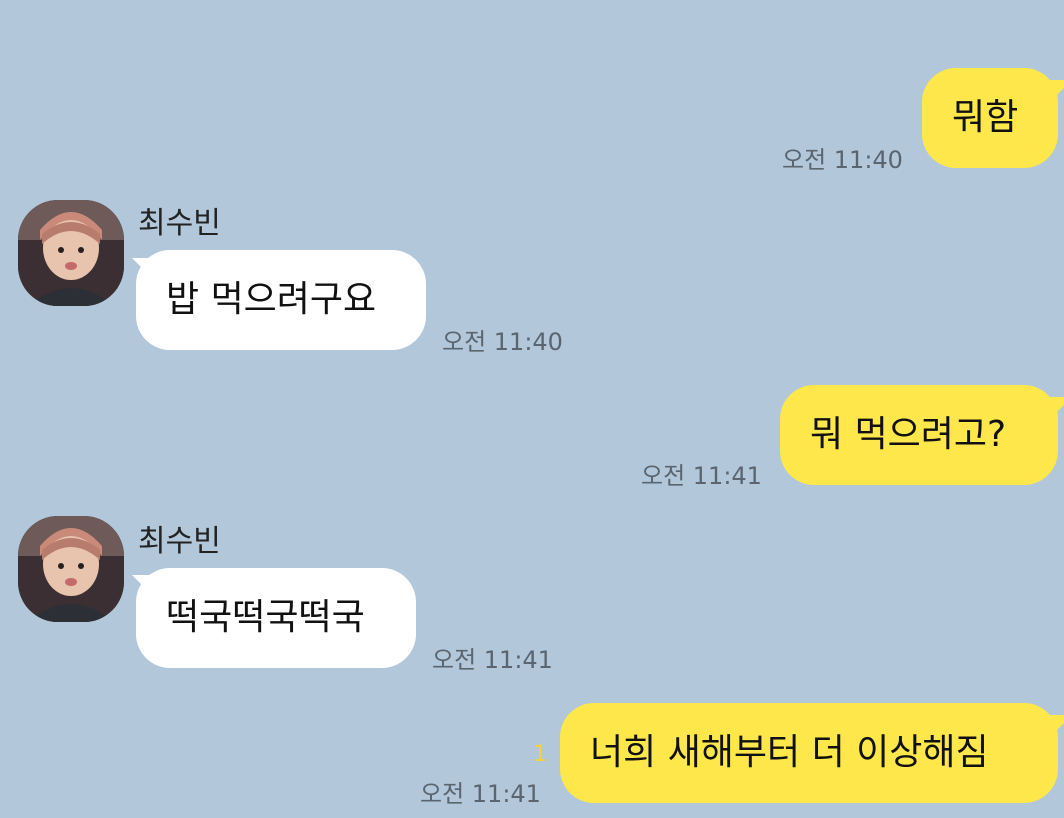  I want to click on unread-count: 1, so click(540, 754).